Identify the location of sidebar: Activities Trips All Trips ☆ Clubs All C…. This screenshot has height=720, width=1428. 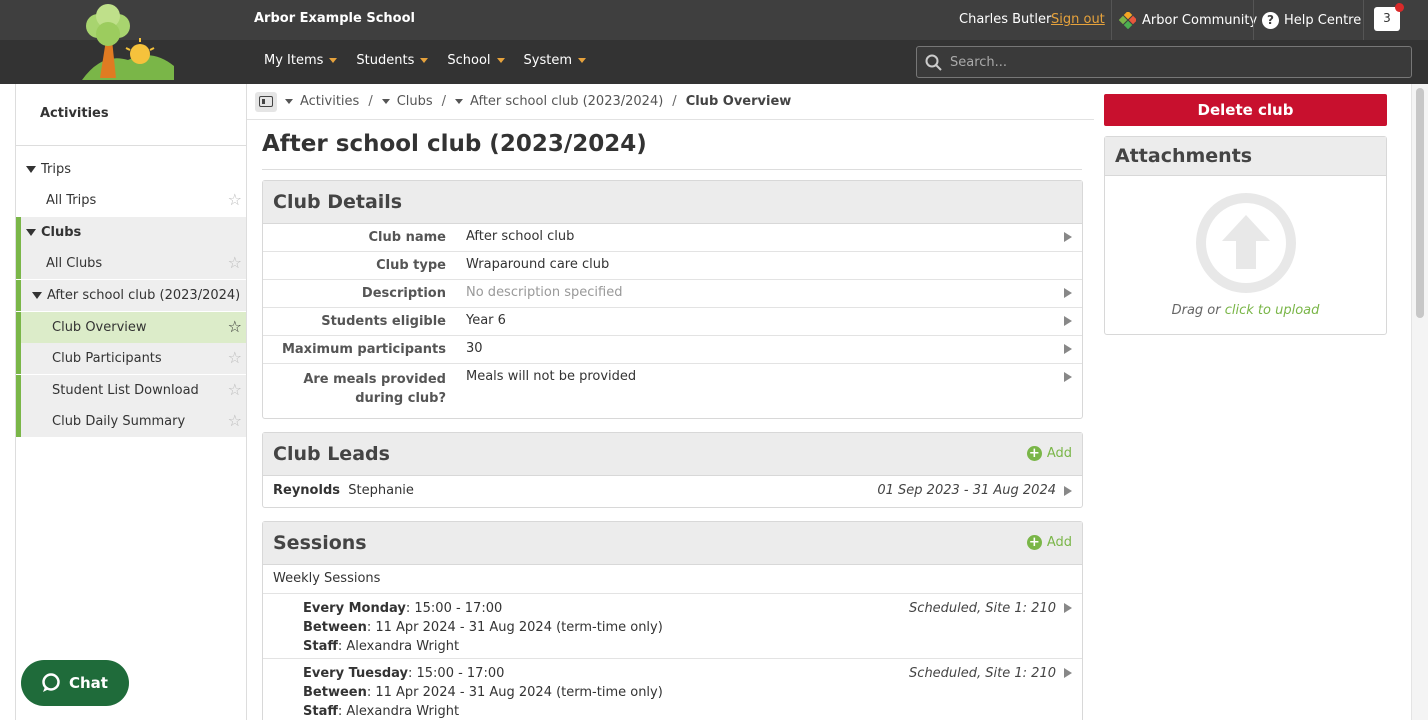
(131, 402).